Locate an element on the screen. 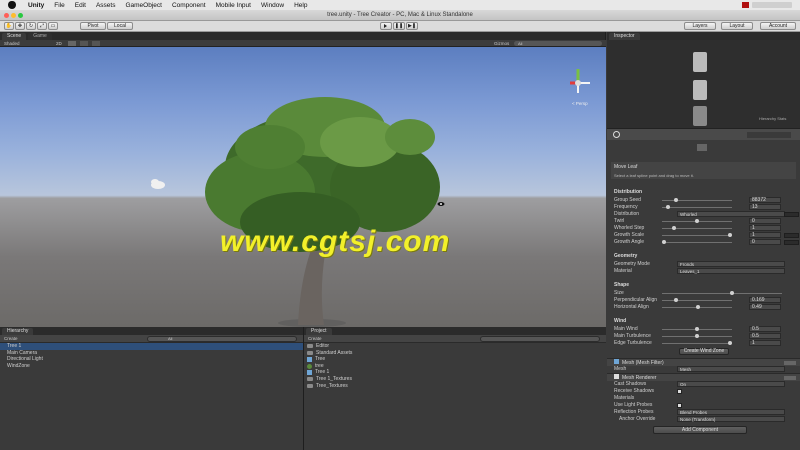  mesh-renderer-header: Mesh Renderer is located at coordinates (703, 377).